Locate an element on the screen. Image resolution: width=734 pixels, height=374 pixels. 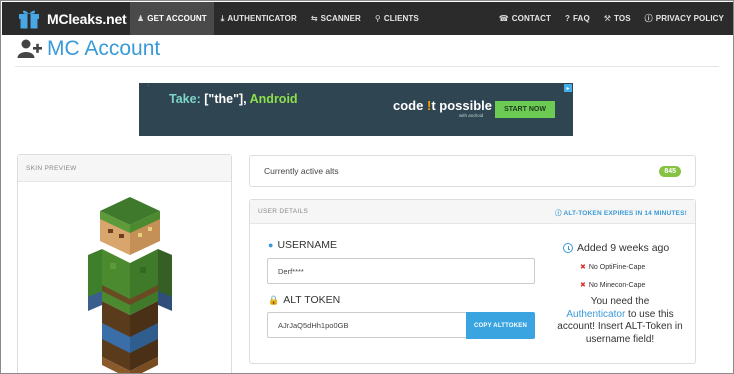
nav-right-group: ☎ CONTACT ? FAQ ⚒ TOS ⓘ PRIVACY POLICY is located at coordinates (612, 18).